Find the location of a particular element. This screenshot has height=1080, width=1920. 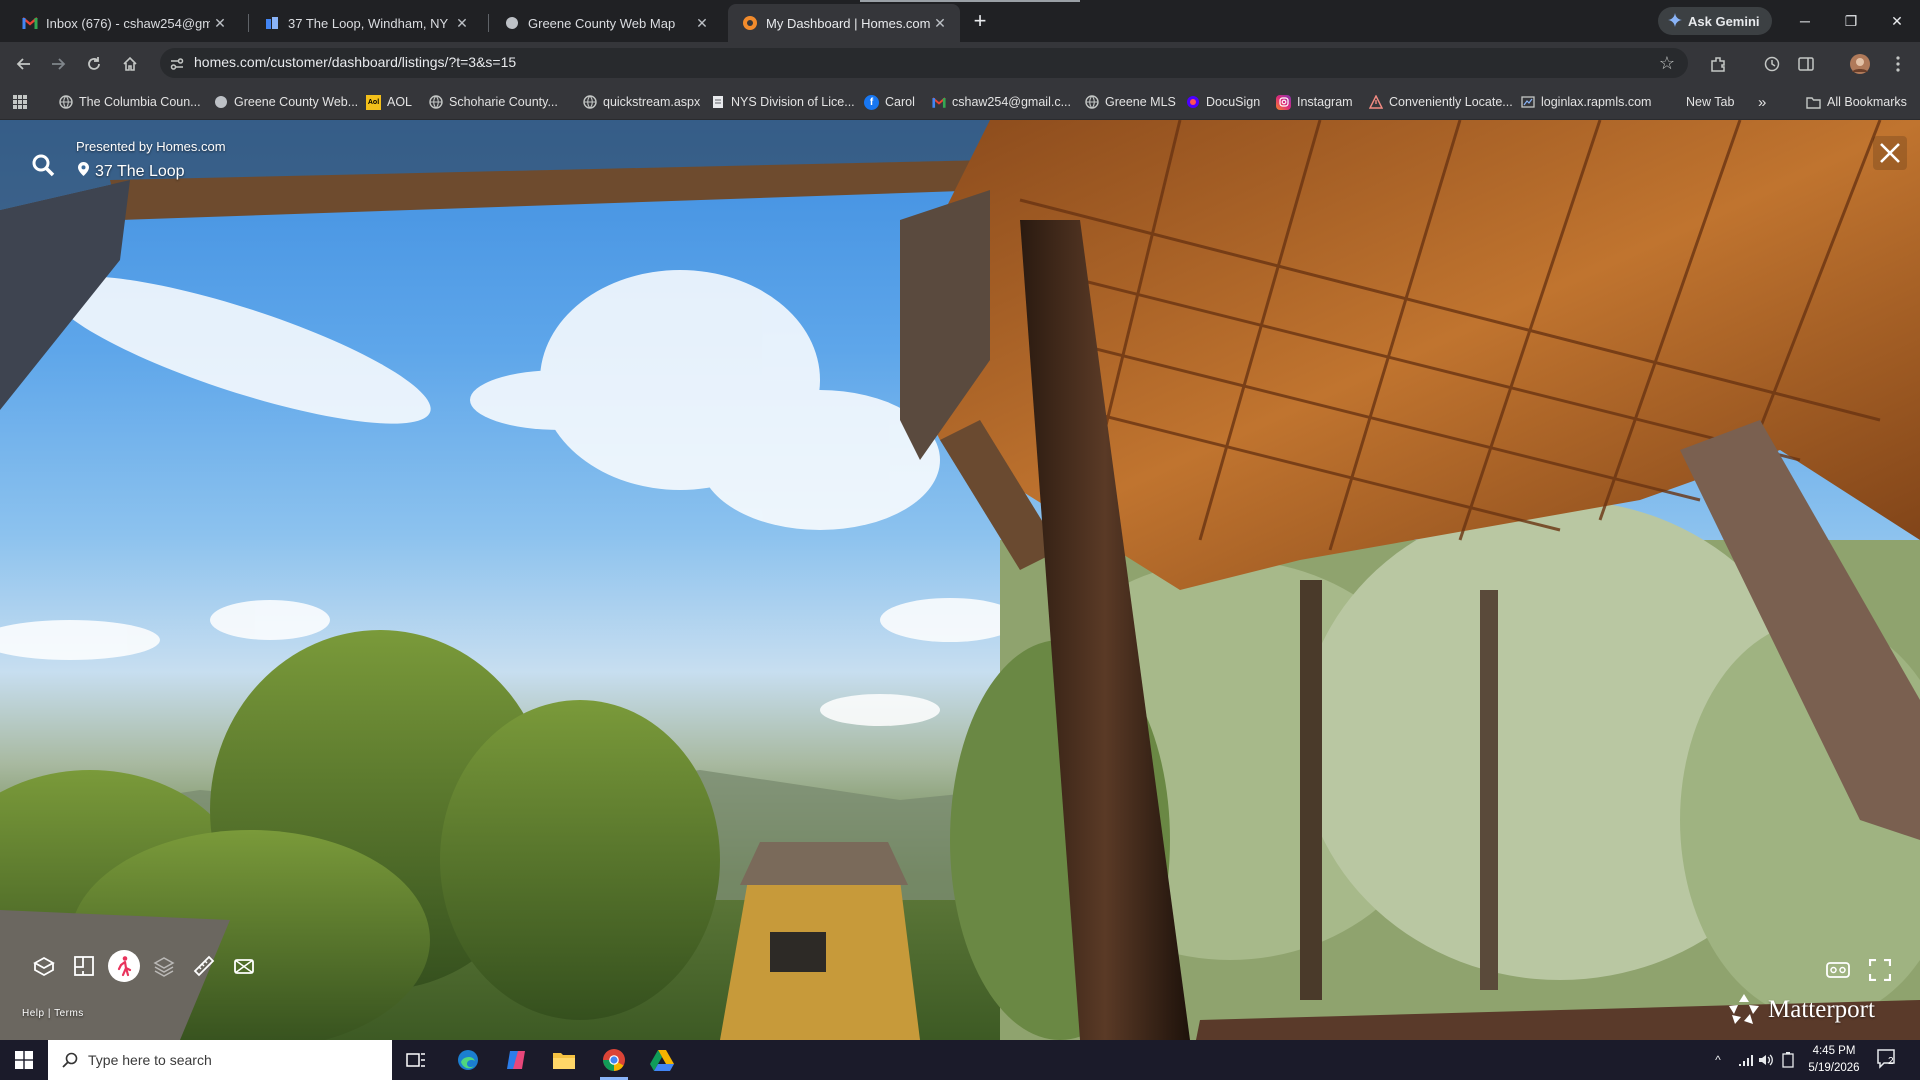

page-icon is located at coordinates (1527, 102).